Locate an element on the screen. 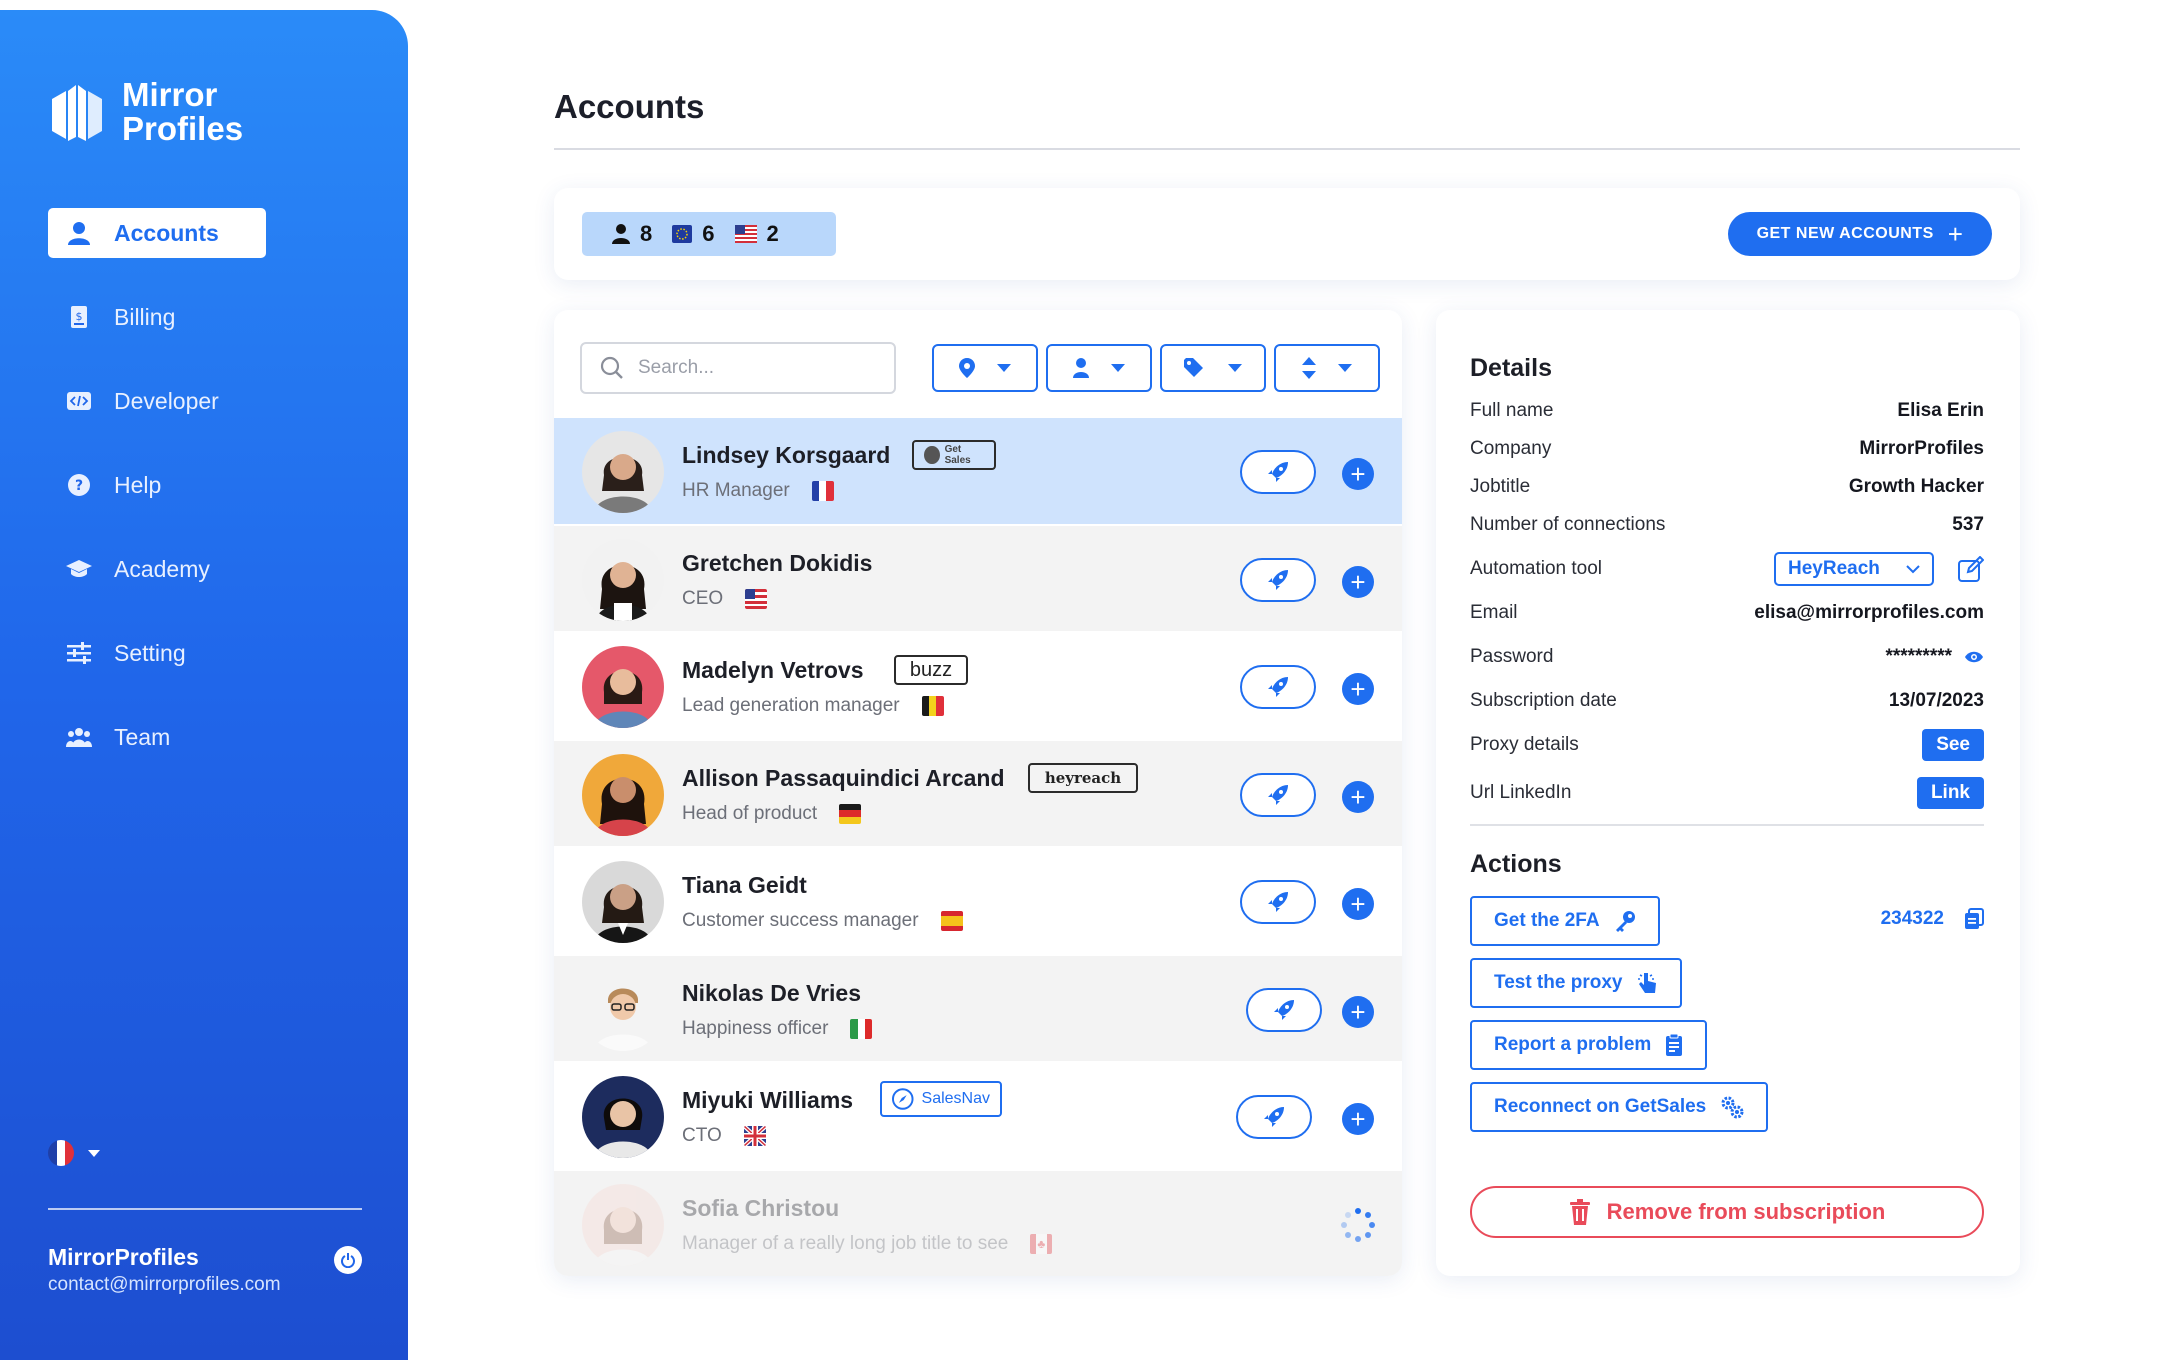 This screenshot has height=1361, width=2161. search-input is located at coordinates (753, 368).